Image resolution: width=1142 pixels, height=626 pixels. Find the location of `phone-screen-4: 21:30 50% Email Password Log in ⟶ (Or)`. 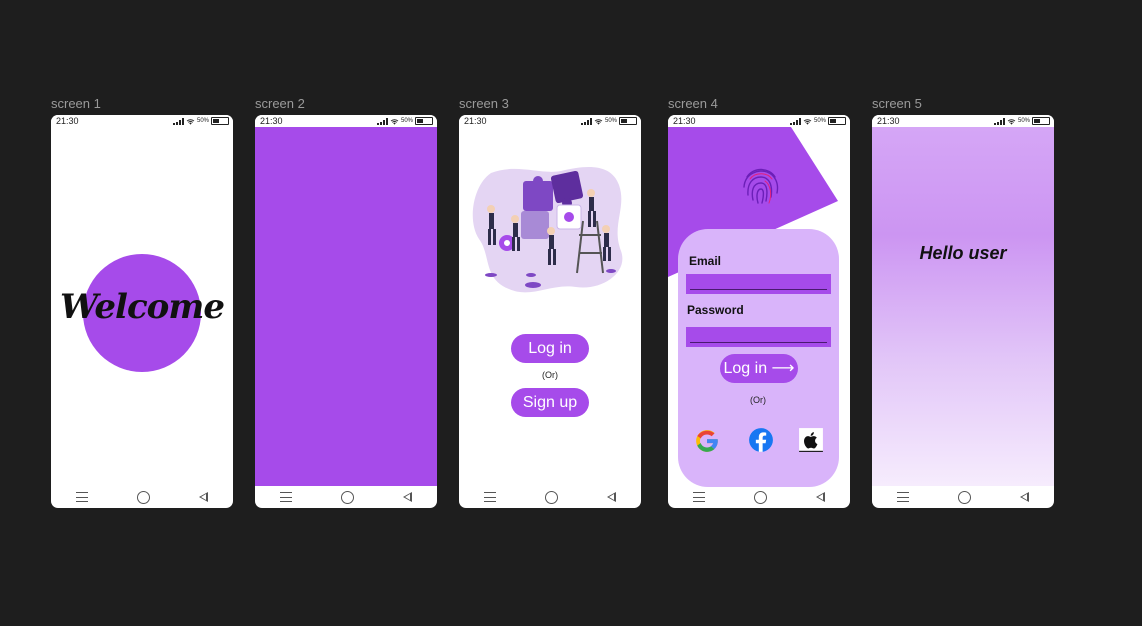

phone-screen-4: 21:30 50% Email Password Log in ⟶ (Or) is located at coordinates (759, 311).